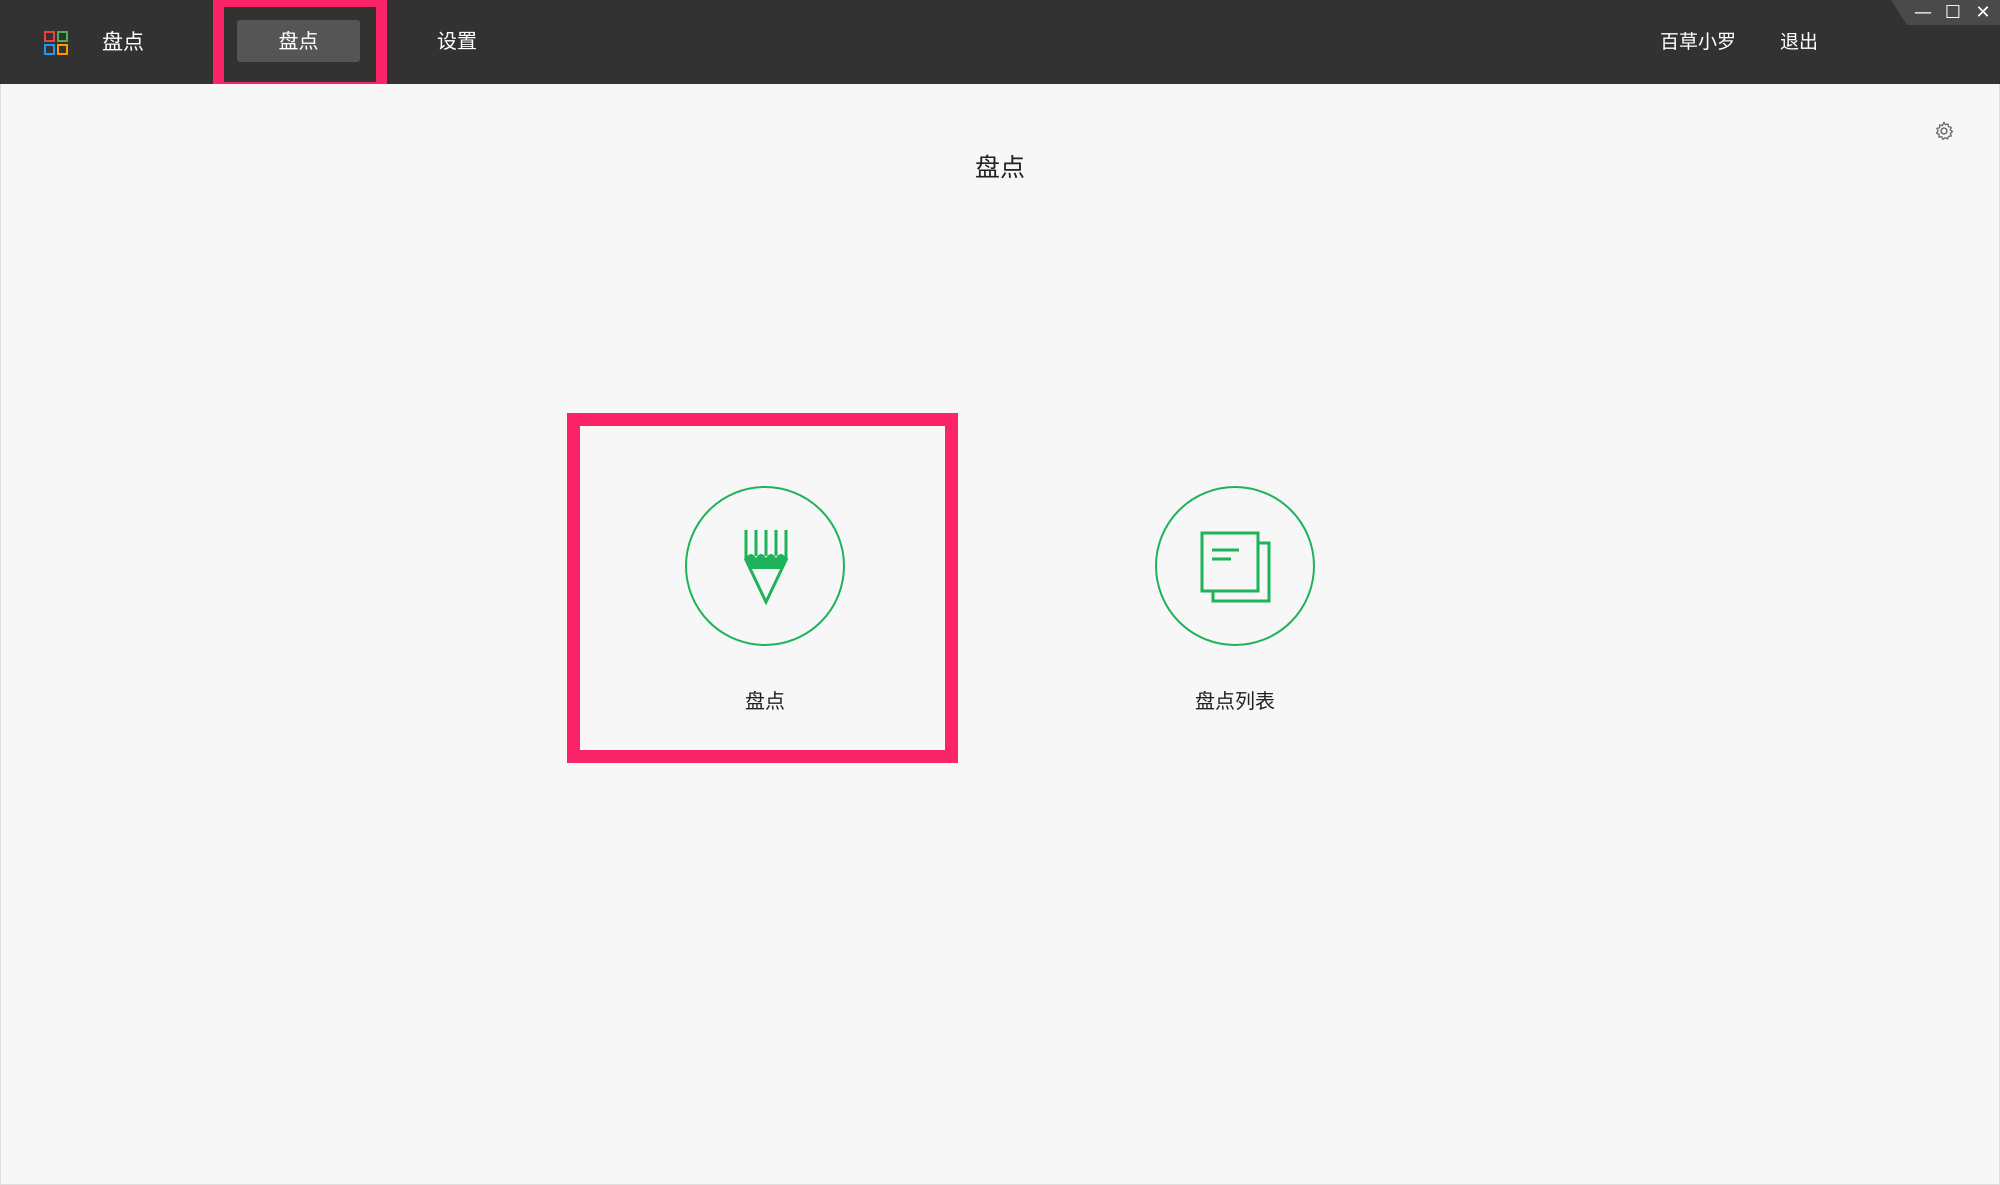 This screenshot has height=1185, width=2000. Describe the element at coordinates (1944, 131) in the screenshot. I see `gear-icon` at that location.